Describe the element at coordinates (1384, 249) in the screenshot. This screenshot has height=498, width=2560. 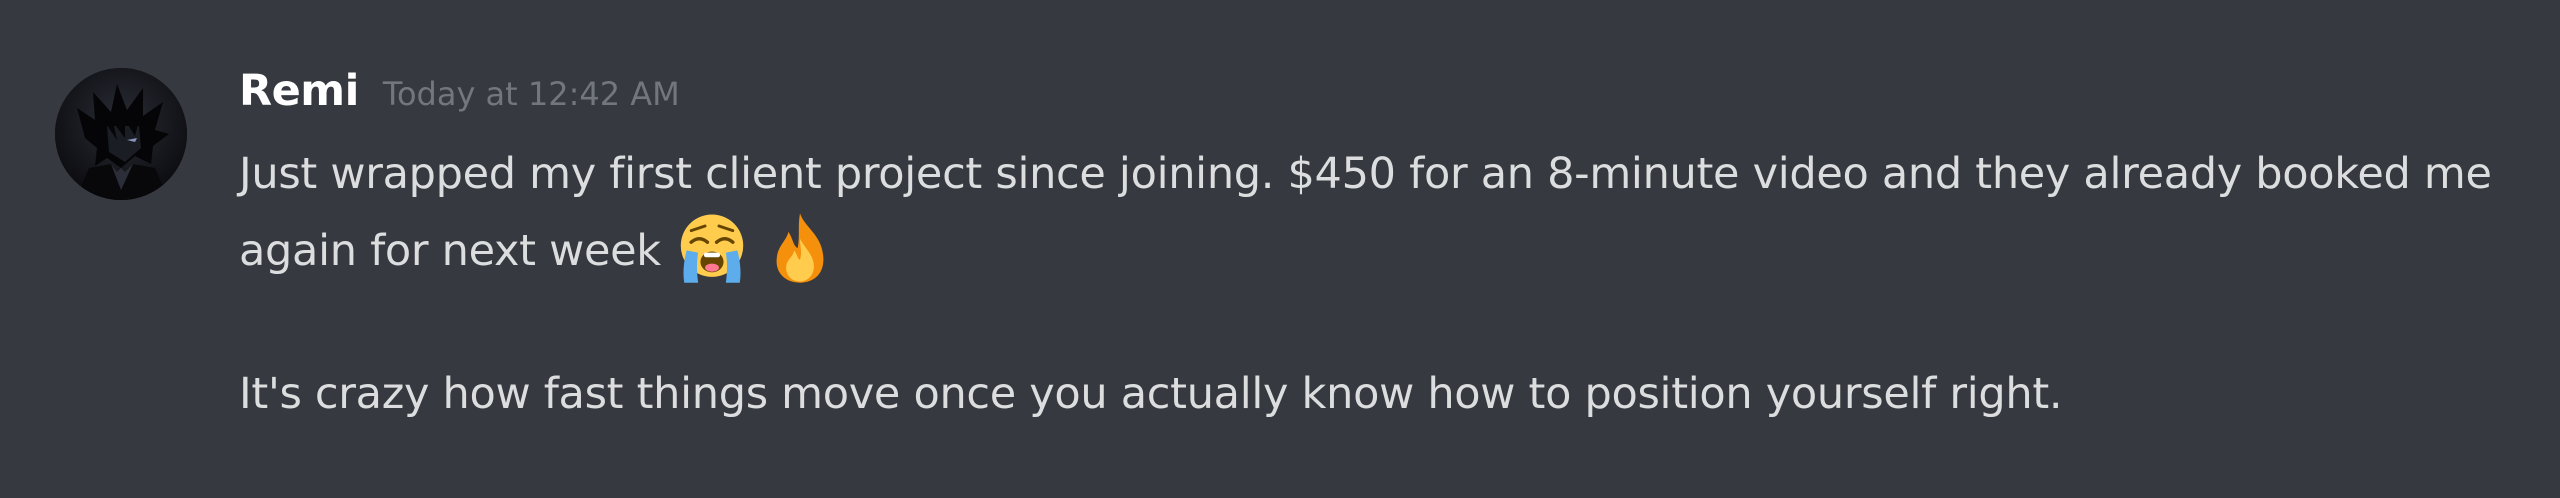
I see `message-line-with-emojis: again for next week` at that location.